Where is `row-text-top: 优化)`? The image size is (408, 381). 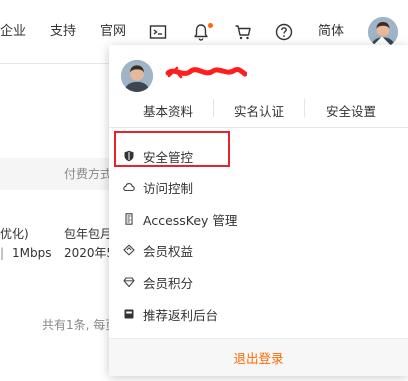
row-text-top: 优化) is located at coordinates (14, 234).